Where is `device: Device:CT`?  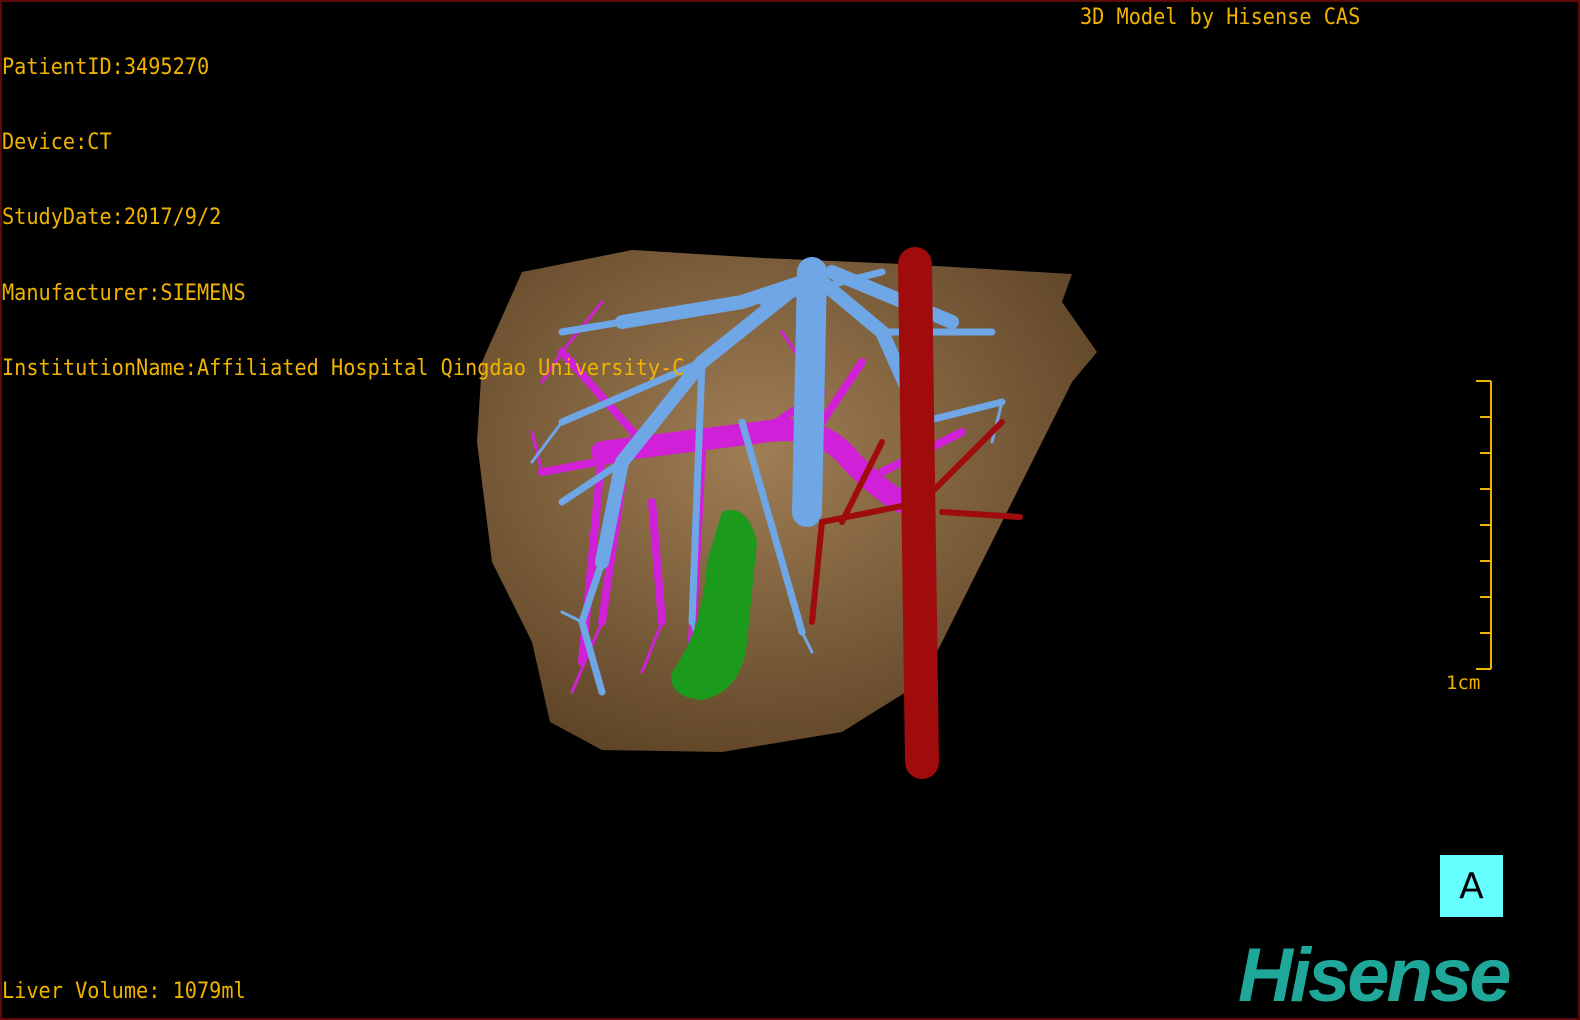
device: Device:CT is located at coordinates (57, 143).